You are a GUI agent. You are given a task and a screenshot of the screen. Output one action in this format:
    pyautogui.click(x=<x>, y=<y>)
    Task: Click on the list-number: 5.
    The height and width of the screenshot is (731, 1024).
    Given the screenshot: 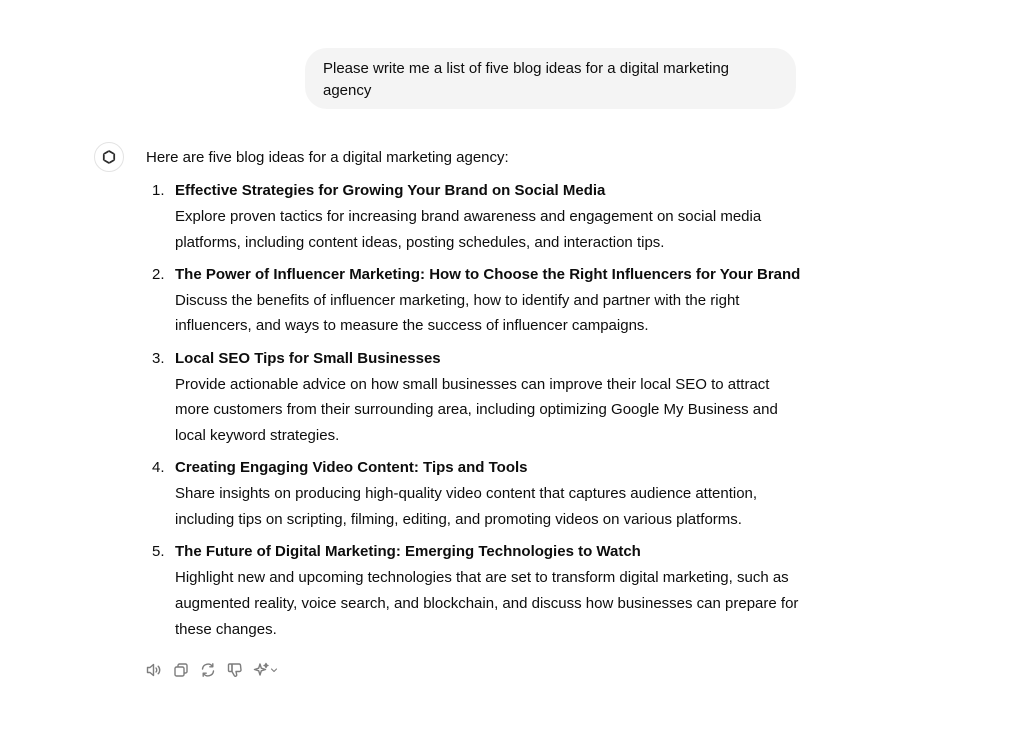 What is the action you would take?
    pyautogui.click(x=158, y=552)
    